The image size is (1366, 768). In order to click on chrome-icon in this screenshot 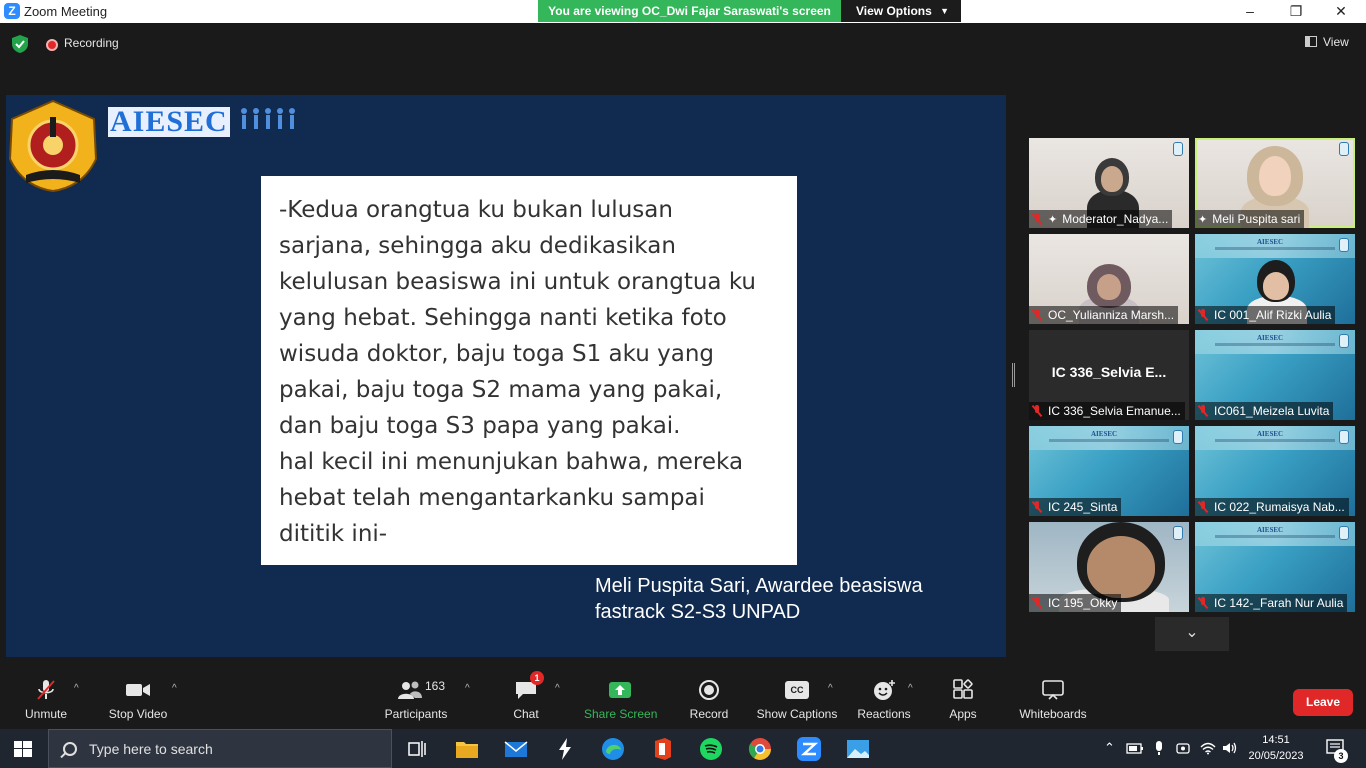, I will do `click(760, 749)`.